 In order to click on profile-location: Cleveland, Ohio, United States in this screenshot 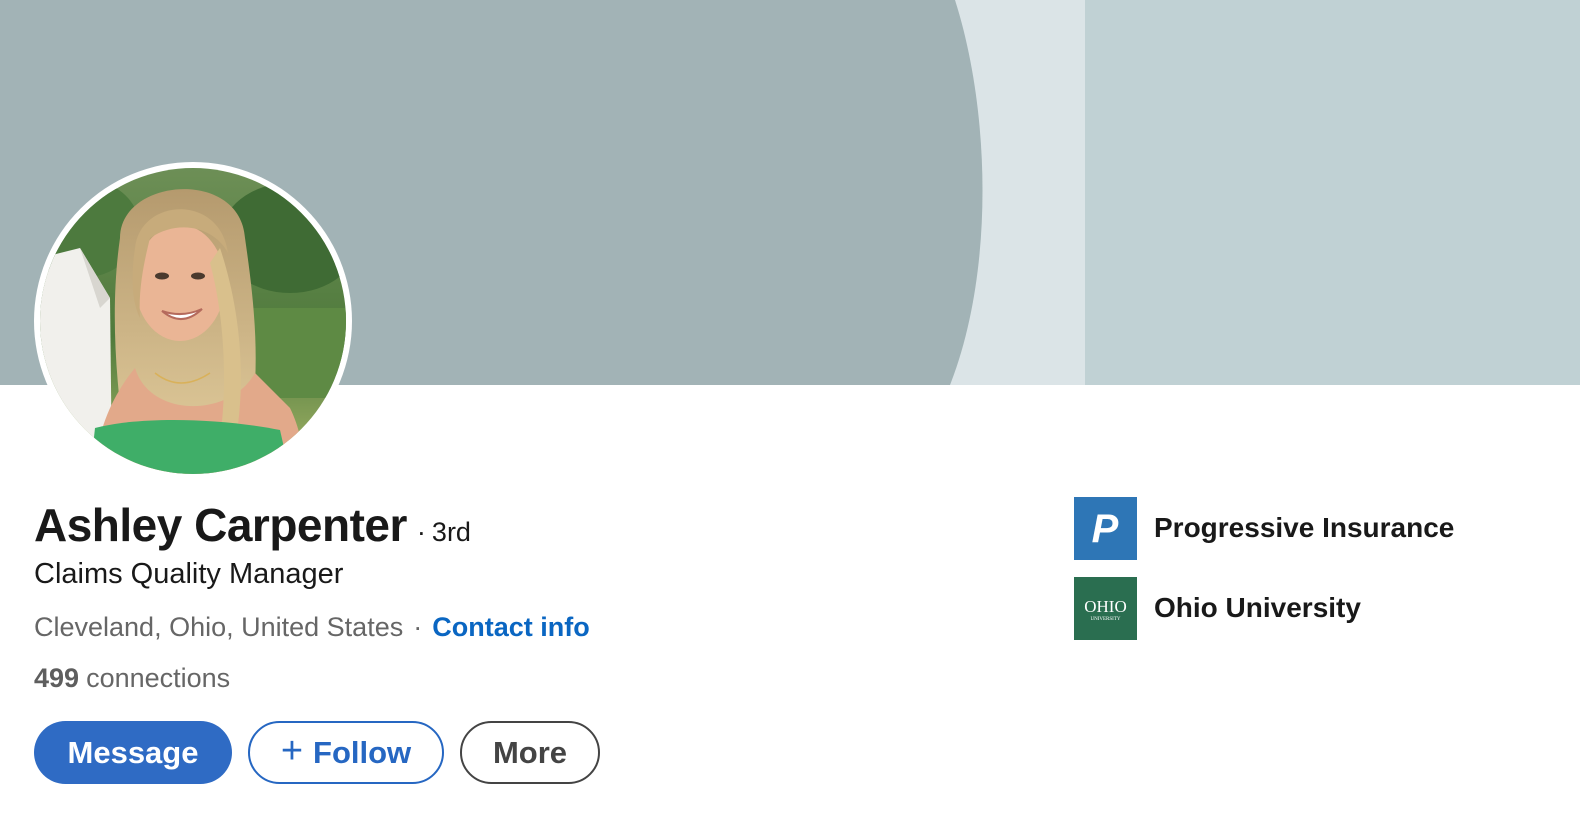, I will do `click(219, 627)`.